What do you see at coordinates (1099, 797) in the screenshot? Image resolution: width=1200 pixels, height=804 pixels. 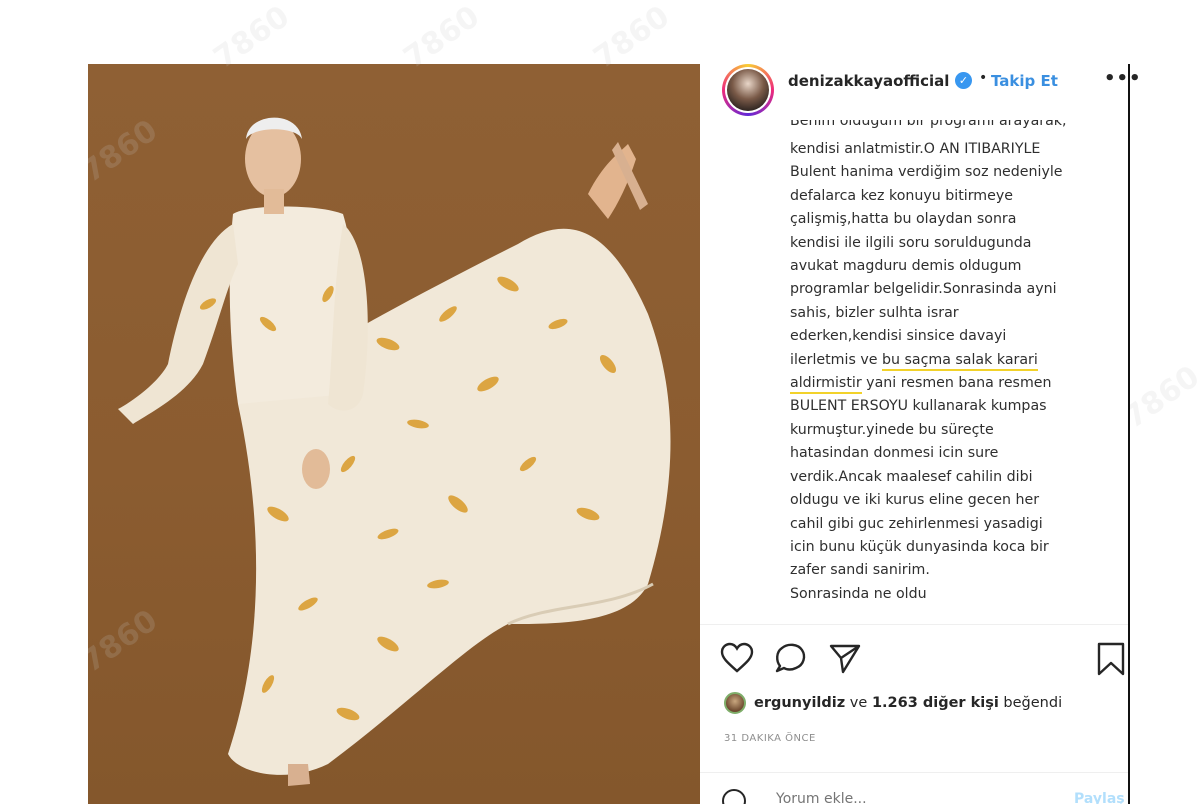 I see `post-comment-button: Paylaş` at bounding box center [1099, 797].